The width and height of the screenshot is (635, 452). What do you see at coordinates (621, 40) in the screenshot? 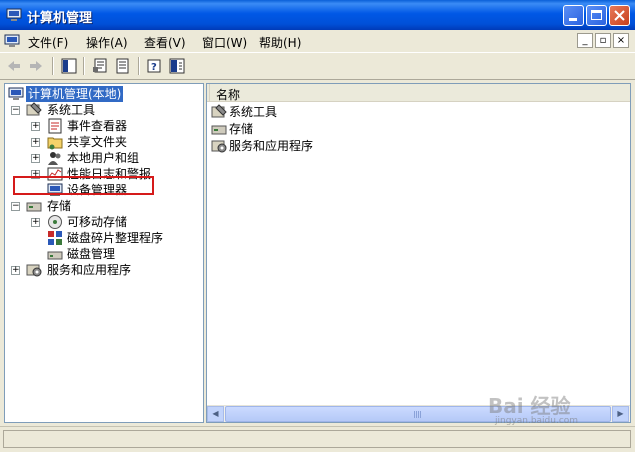
I see `mdi-close-button: ×` at bounding box center [621, 40].